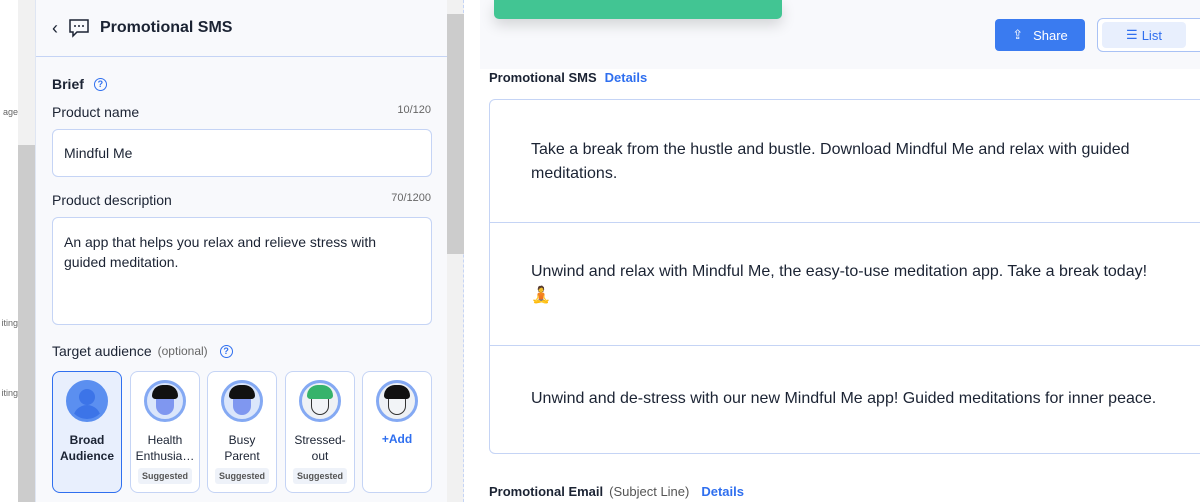 This screenshot has width=1200, height=502. Describe the element at coordinates (68, 84) in the screenshot. I see `brief-heading: Brief` at that location.